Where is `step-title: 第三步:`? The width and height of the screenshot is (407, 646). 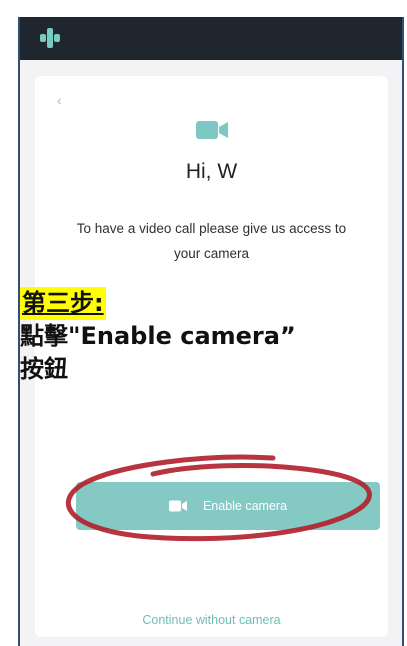 step-title: 第三步: is located at coordinates (63, 303).